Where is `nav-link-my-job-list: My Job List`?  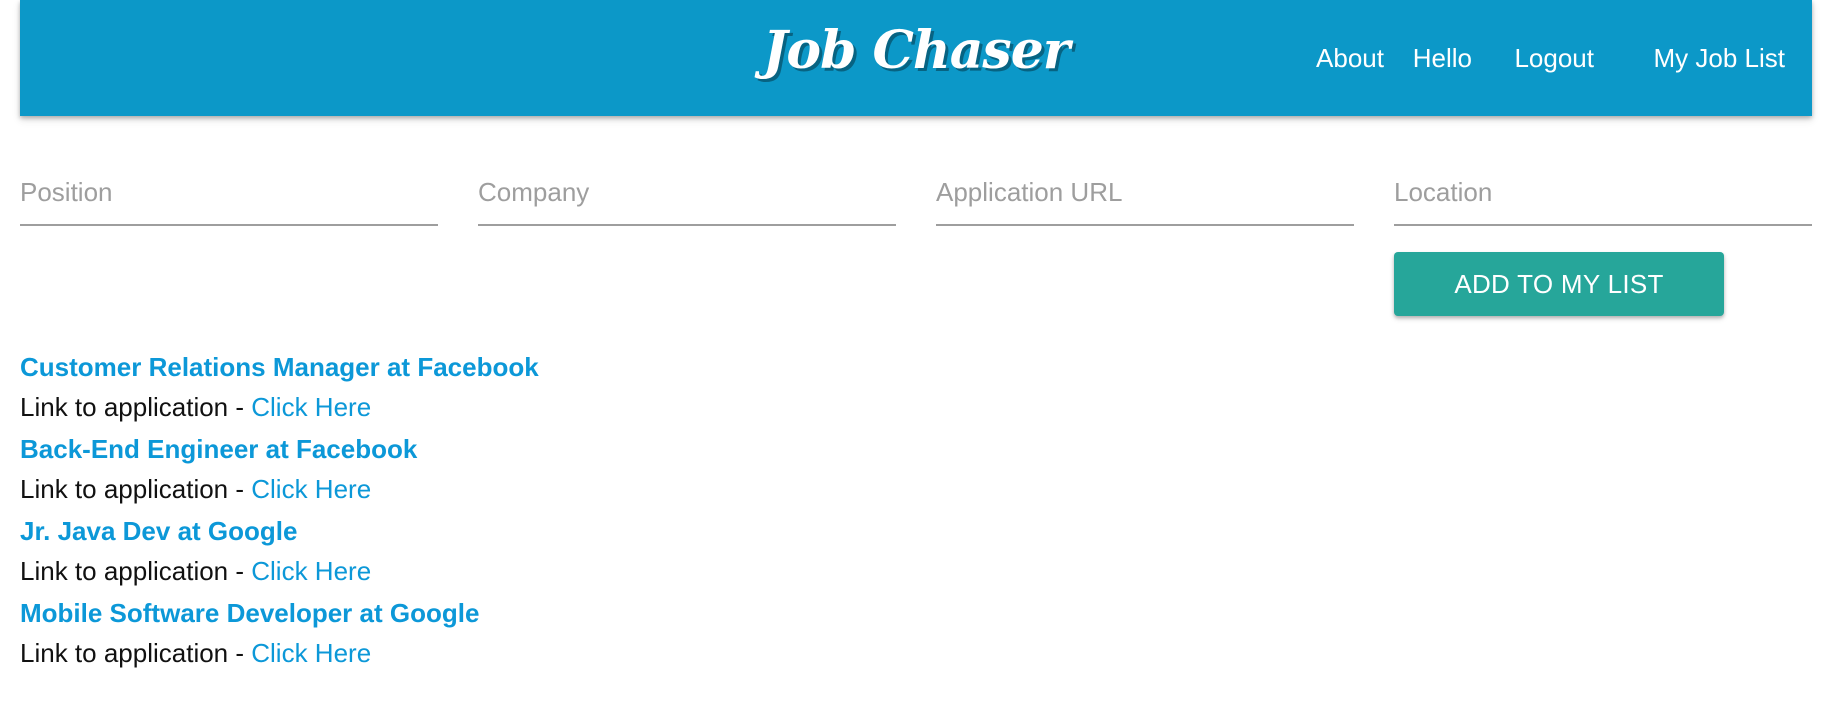 nav-link-my-job-list: My Job List is located at coordinates (1720, 58).